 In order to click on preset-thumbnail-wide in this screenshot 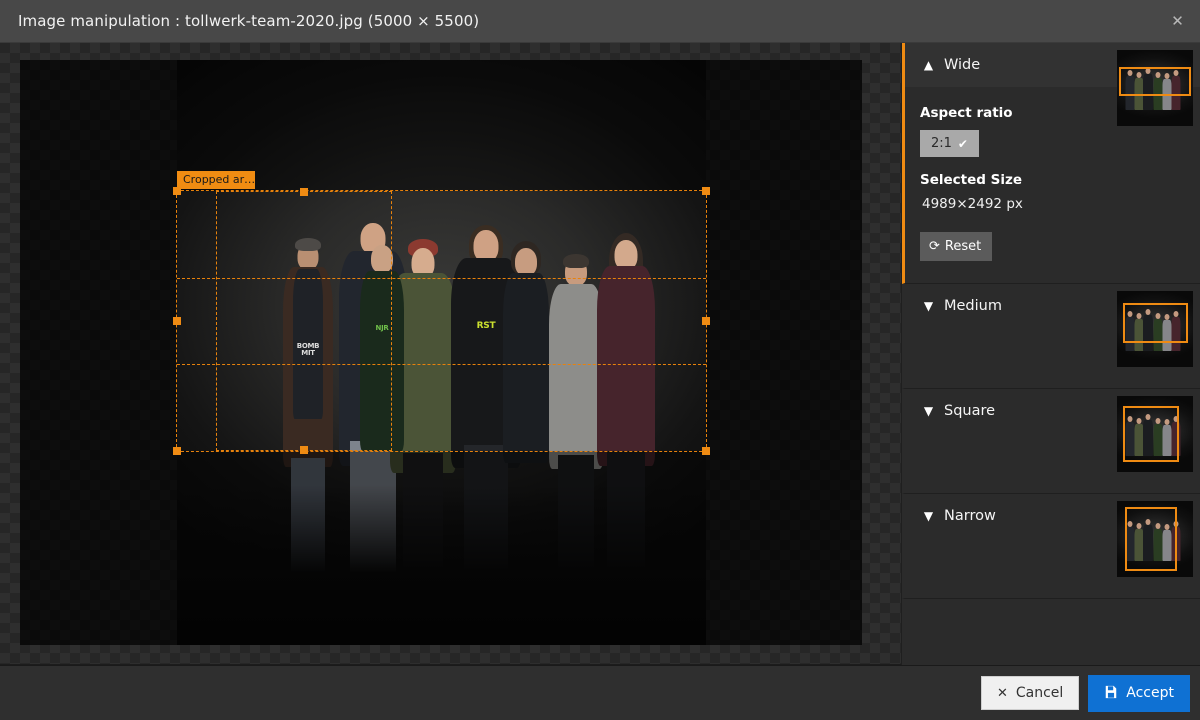, I will do `click(1155, 88)`.